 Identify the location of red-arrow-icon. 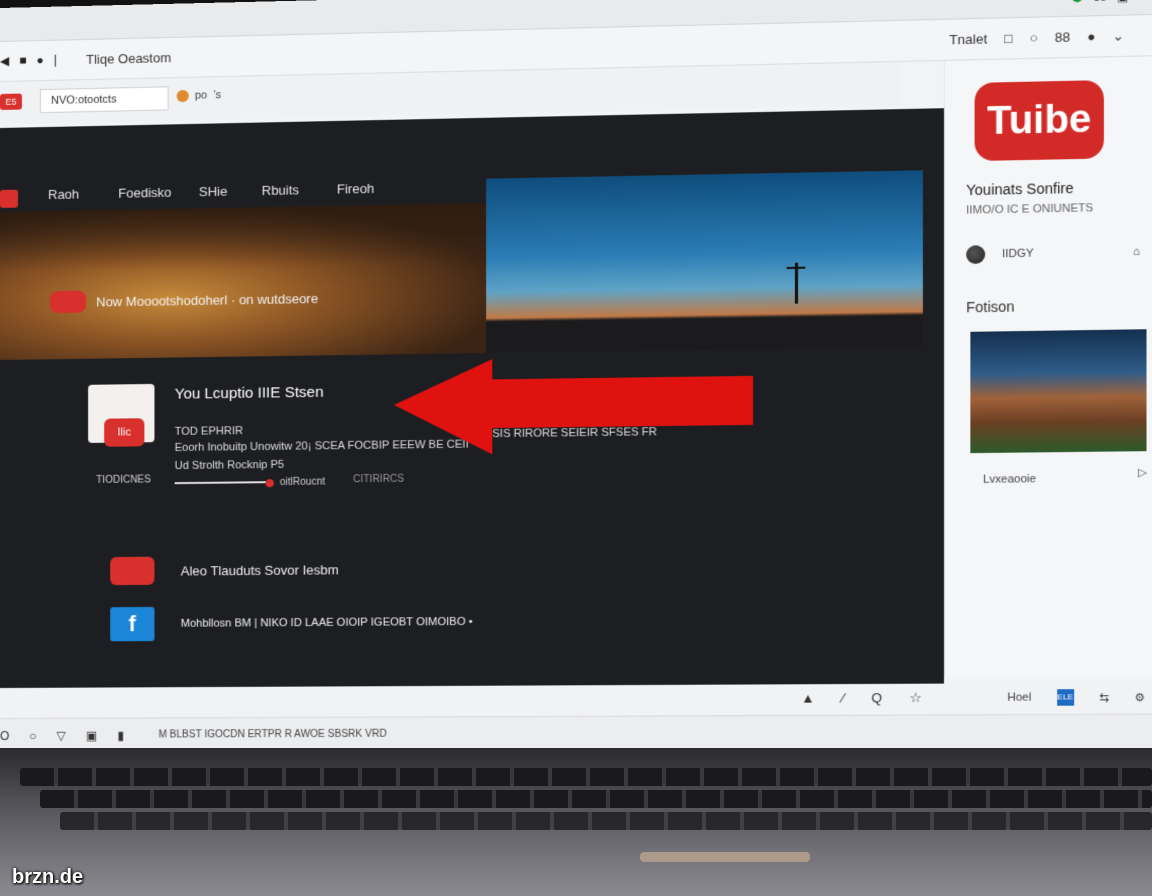
(573, 405).